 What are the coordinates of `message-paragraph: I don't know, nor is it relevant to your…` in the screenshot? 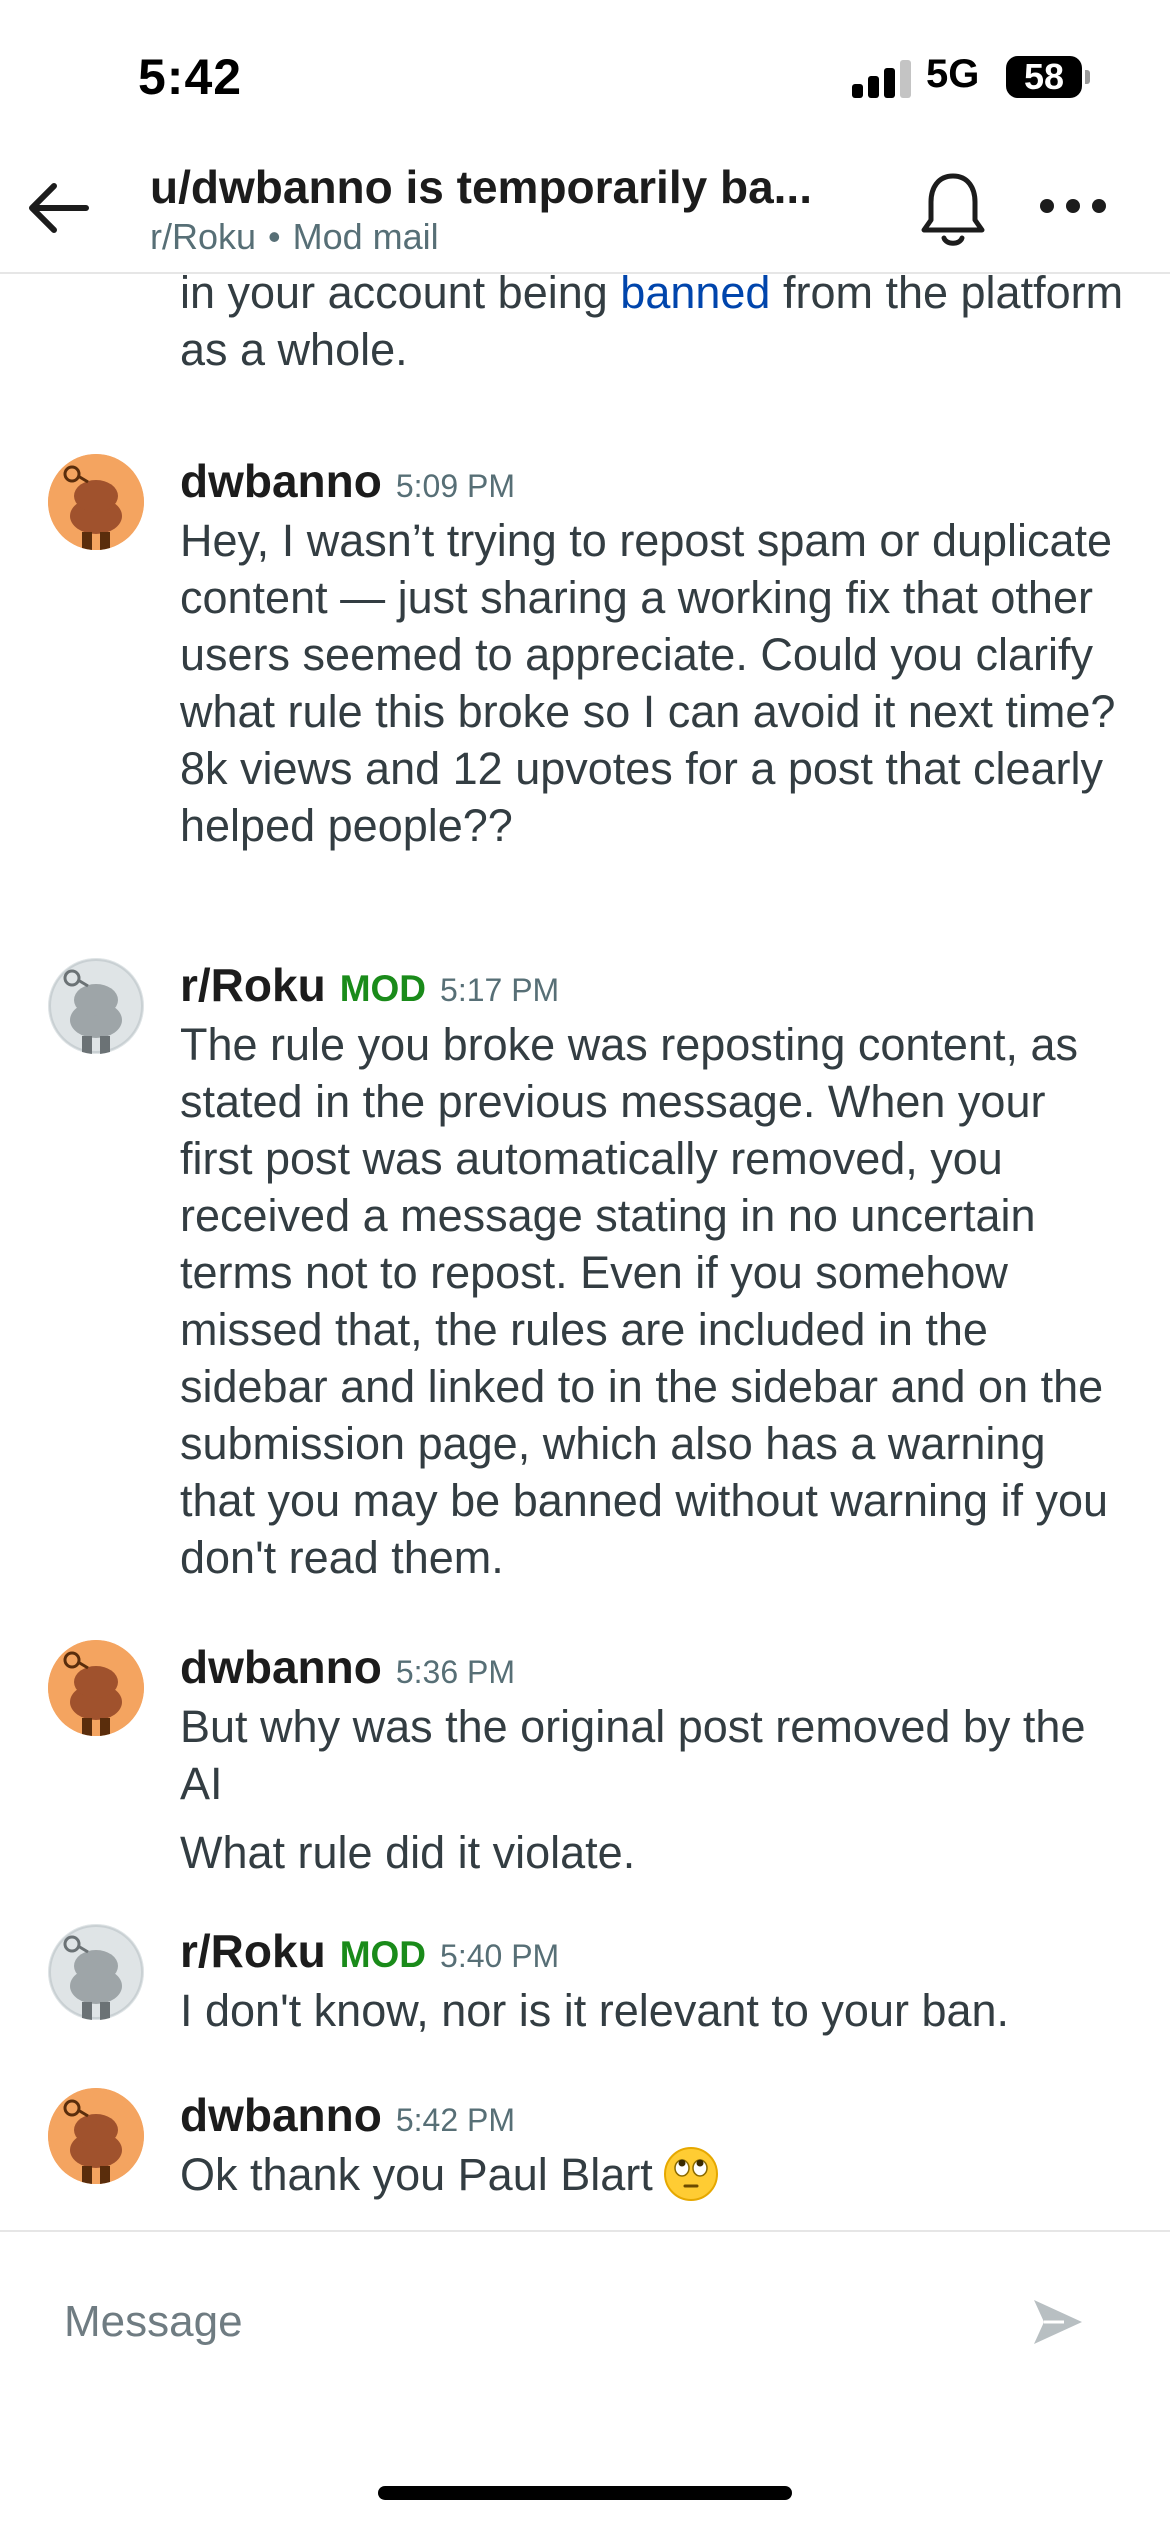 It's located at (595, 2010).